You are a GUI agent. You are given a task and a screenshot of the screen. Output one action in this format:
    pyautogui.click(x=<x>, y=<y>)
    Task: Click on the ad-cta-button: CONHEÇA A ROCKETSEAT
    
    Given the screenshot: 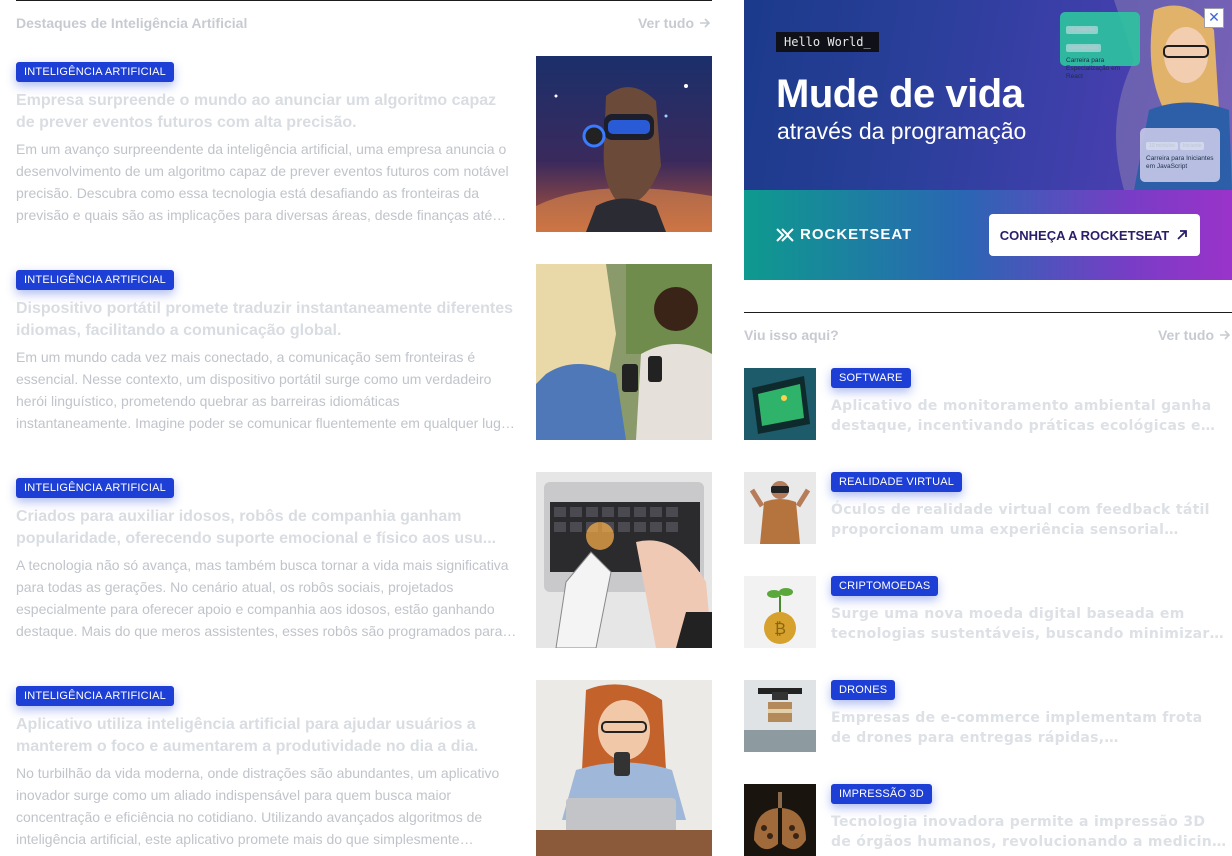 What is the action you would take?
    pyautogui.click(x=1094, y=235)
    